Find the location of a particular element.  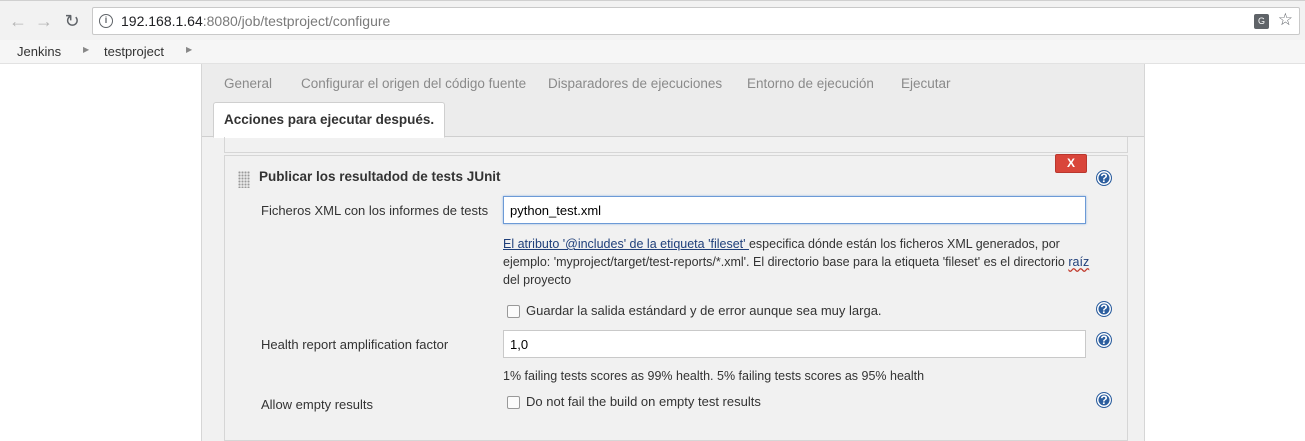

health-factor-value: 1,0 is located at coordinates (519, 344).